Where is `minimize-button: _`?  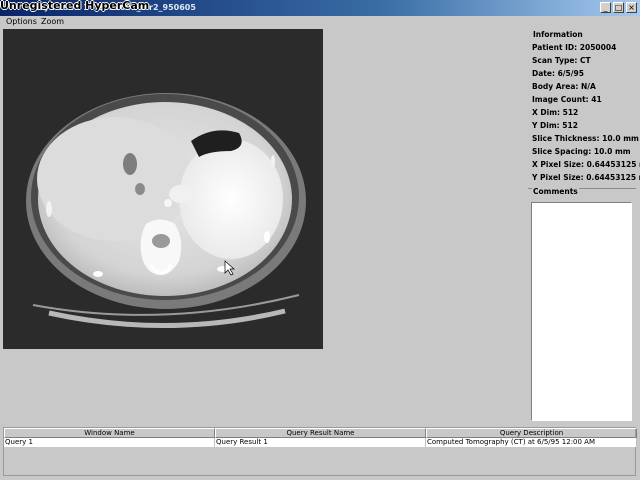
minimize-button: _ is located at coordinates (605, 7).